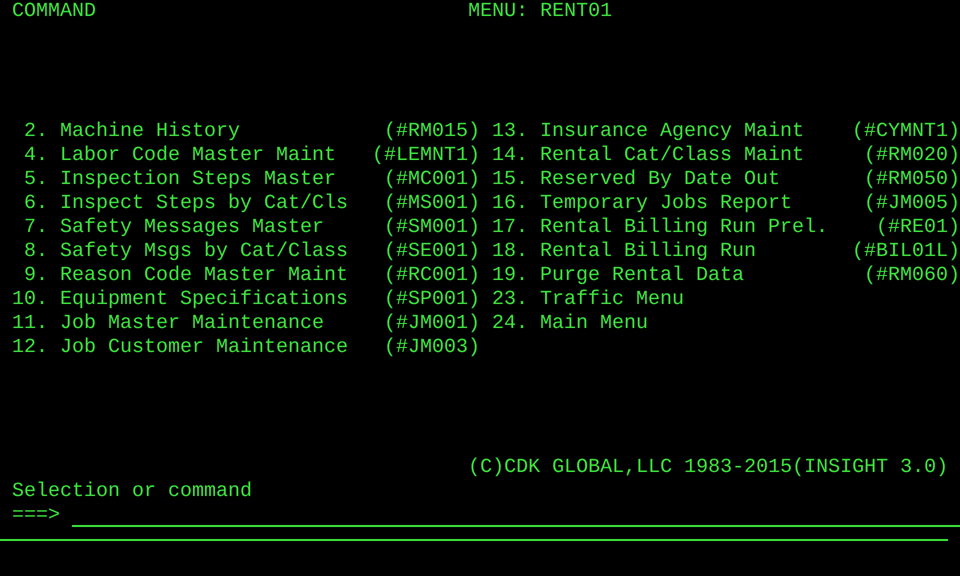 The width and height of the screenshot is (960, 576). Describe the element at coordinates (432, 132) in the screenshot. I see `program-code: (#RM015)` at that location.